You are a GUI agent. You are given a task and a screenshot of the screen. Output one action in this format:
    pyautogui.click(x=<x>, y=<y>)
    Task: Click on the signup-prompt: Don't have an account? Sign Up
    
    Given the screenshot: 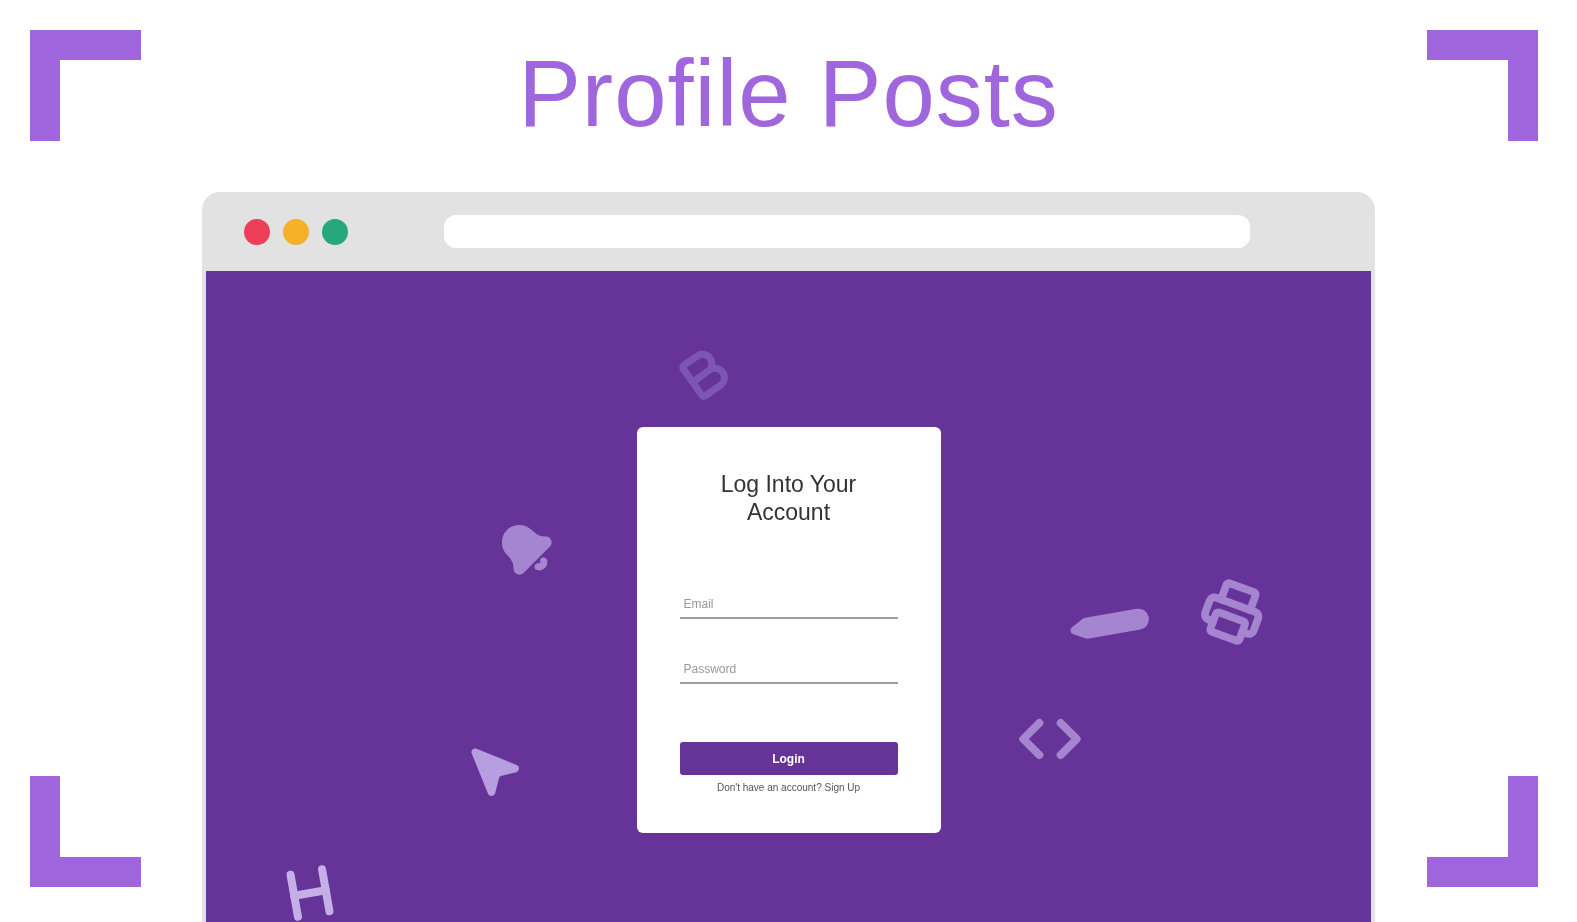 What is the action you would take?
    pyautogui.click(x=788, y=788)
    